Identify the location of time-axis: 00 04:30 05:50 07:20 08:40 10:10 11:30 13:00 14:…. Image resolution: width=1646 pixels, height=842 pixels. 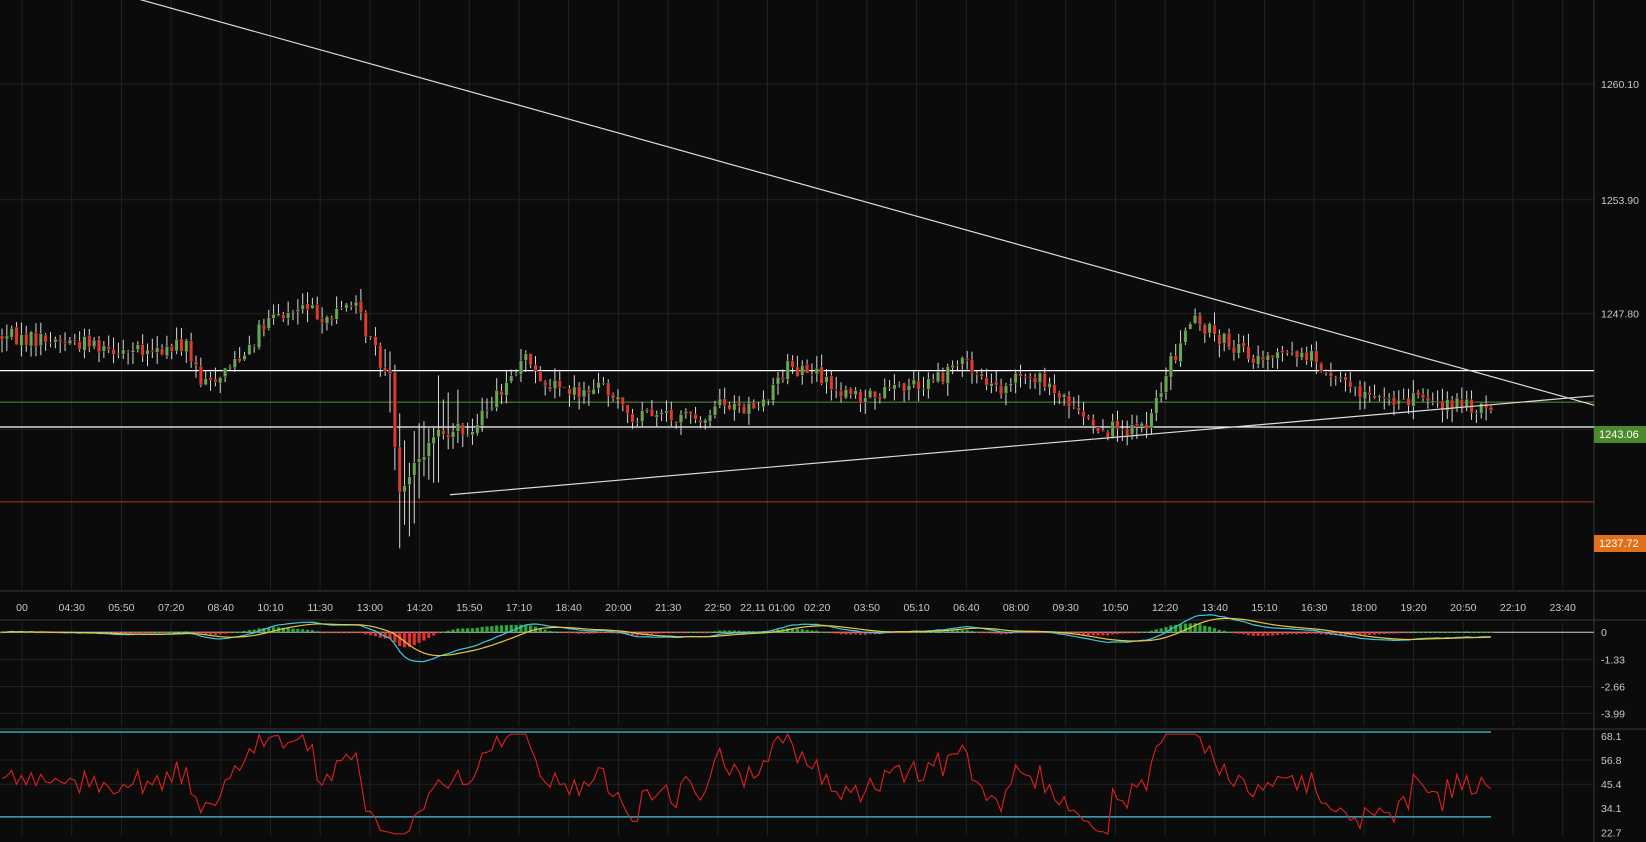
(796, 608).